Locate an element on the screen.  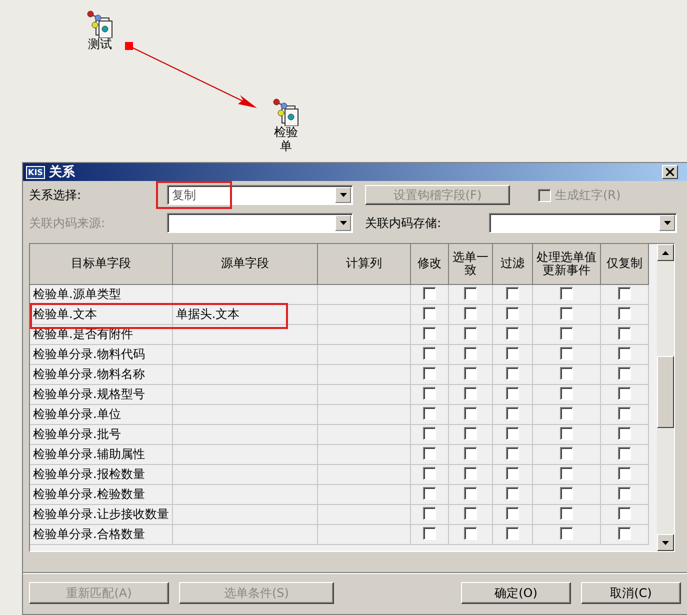
table-cell: 检验单分录.合格数量 is located at coordinates (101, 534).